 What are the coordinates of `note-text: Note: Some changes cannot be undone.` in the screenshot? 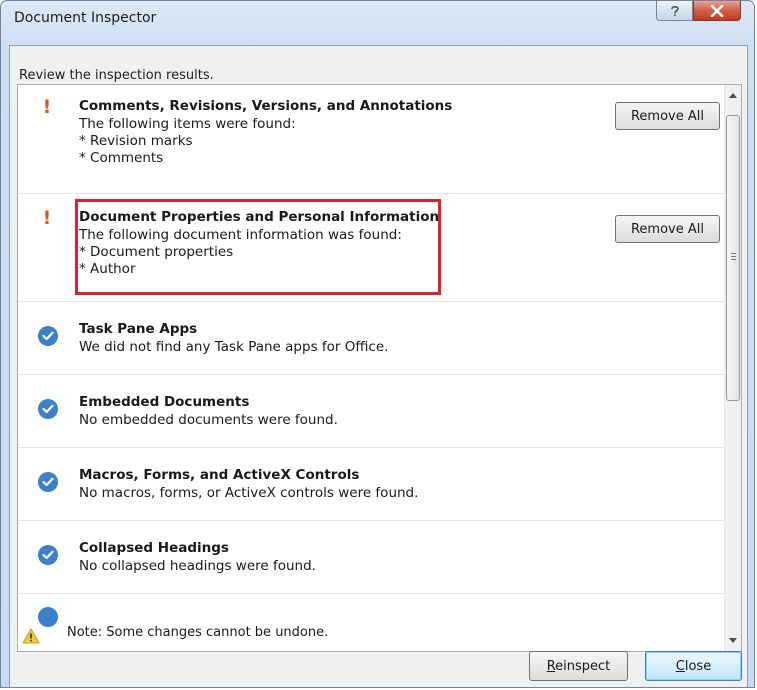 It's located at (198, 632).